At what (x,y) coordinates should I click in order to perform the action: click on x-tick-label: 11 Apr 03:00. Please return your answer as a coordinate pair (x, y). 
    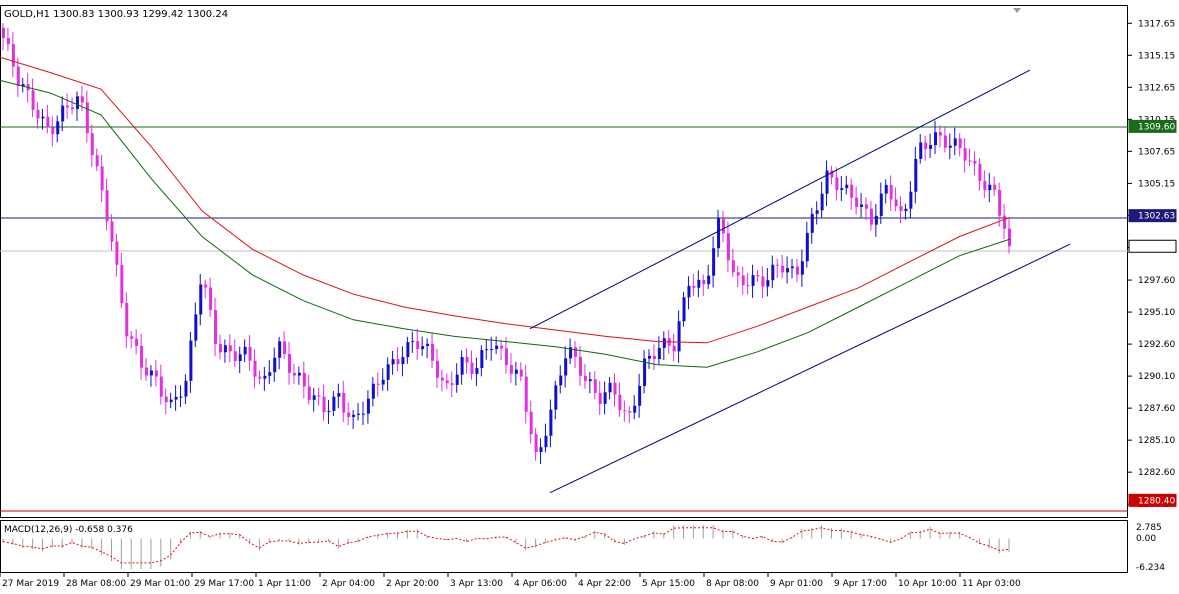
    Looking at the image, I should click on (991, 584).